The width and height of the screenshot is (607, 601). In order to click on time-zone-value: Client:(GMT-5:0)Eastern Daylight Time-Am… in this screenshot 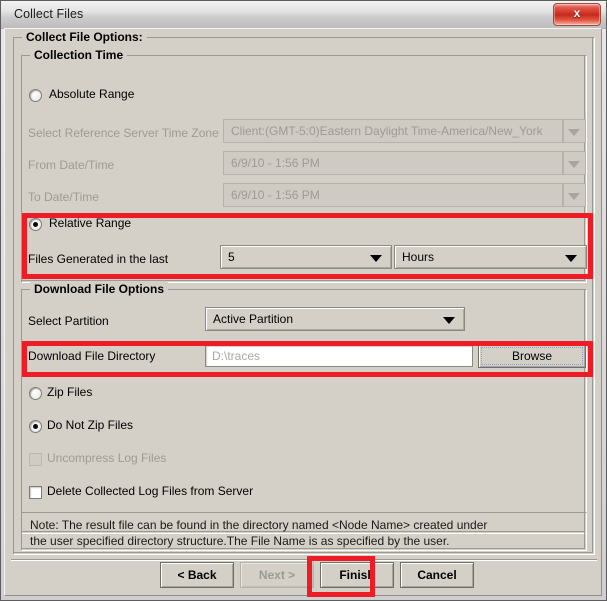, I will do `click(387, 131)`.